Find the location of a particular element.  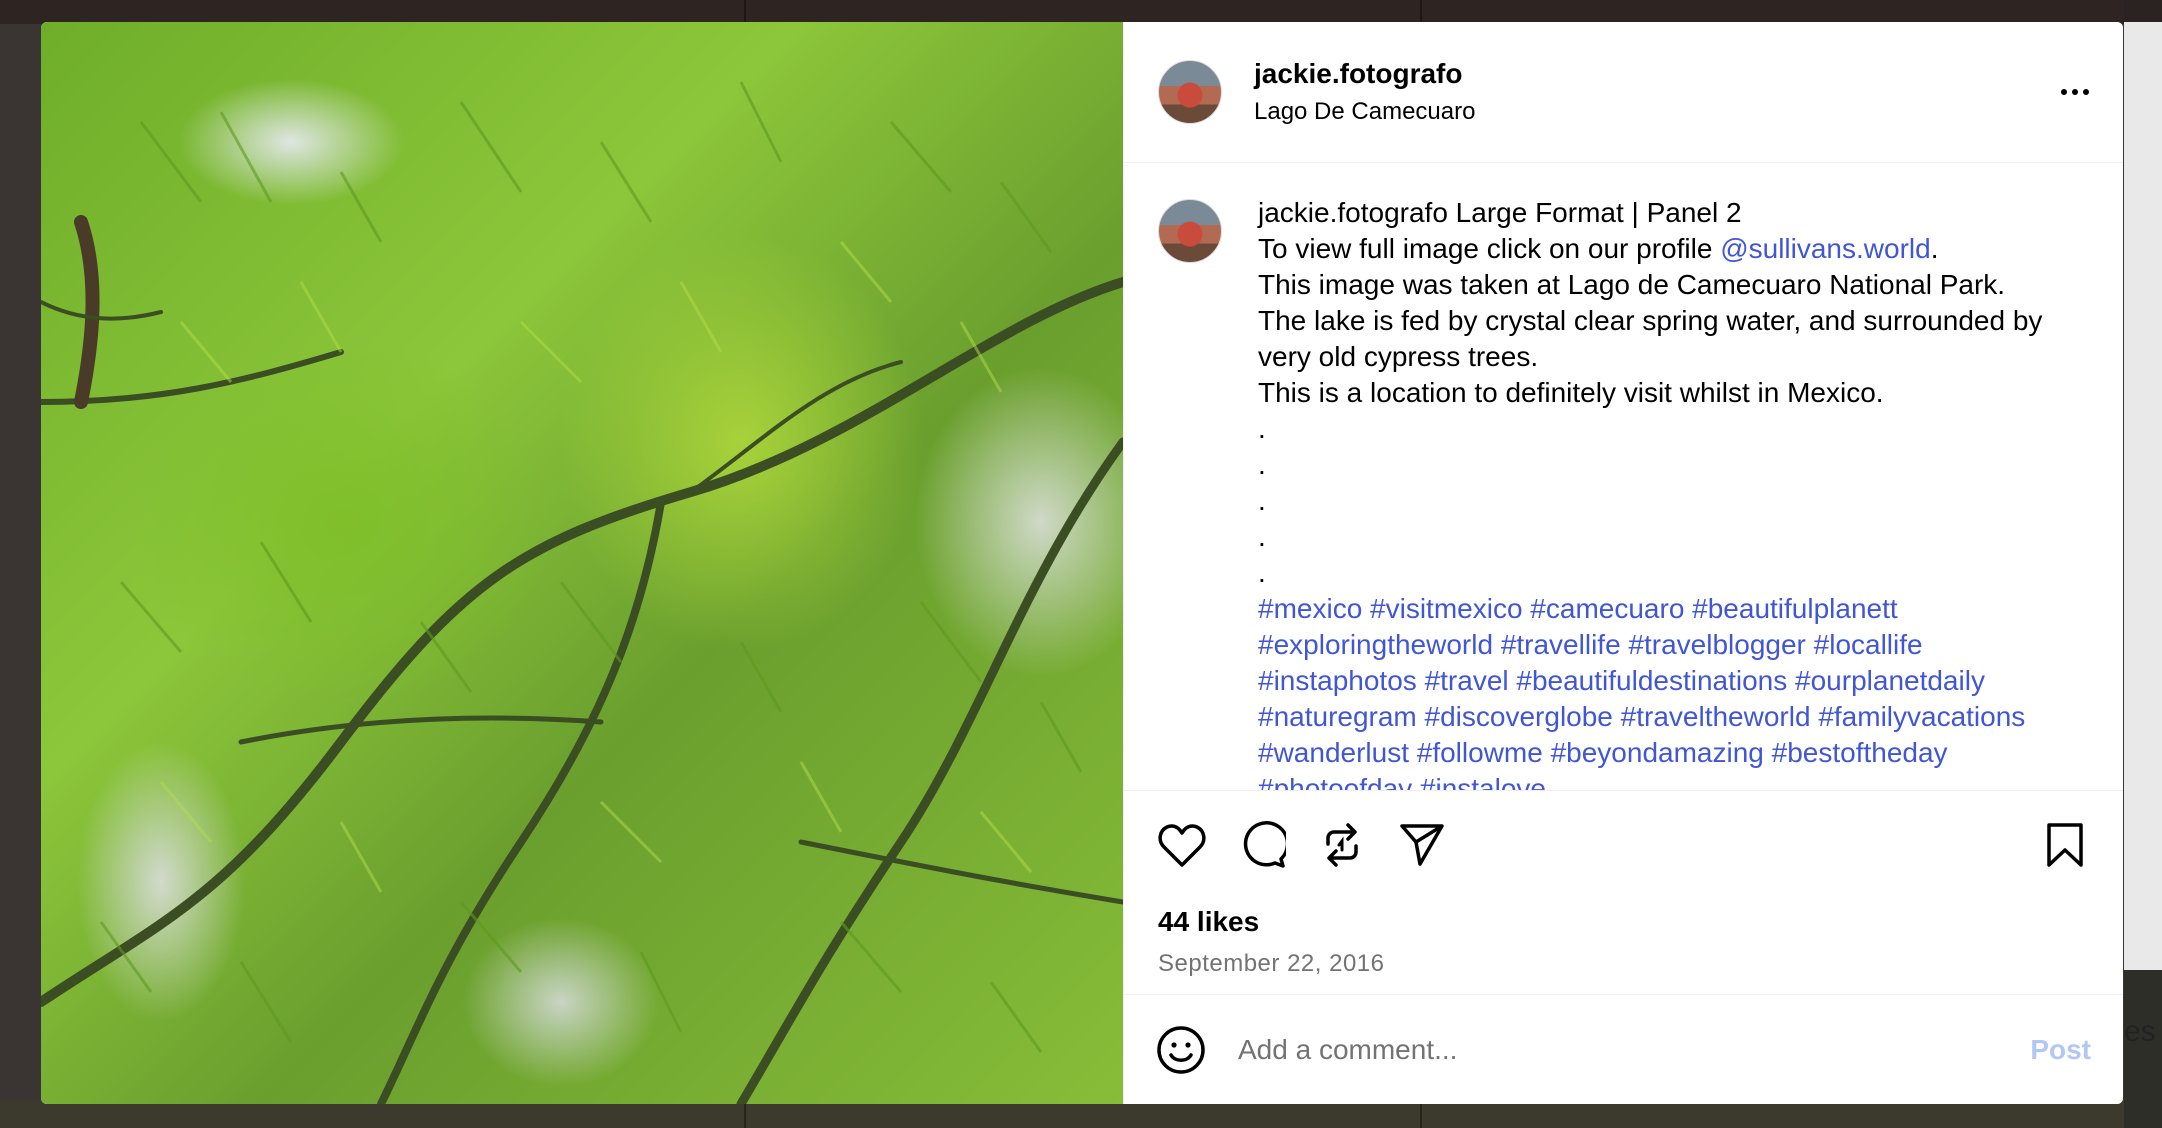

post-header: jackie.fotografo Lago De Camecuaro is located at coordinates (1623, 92).